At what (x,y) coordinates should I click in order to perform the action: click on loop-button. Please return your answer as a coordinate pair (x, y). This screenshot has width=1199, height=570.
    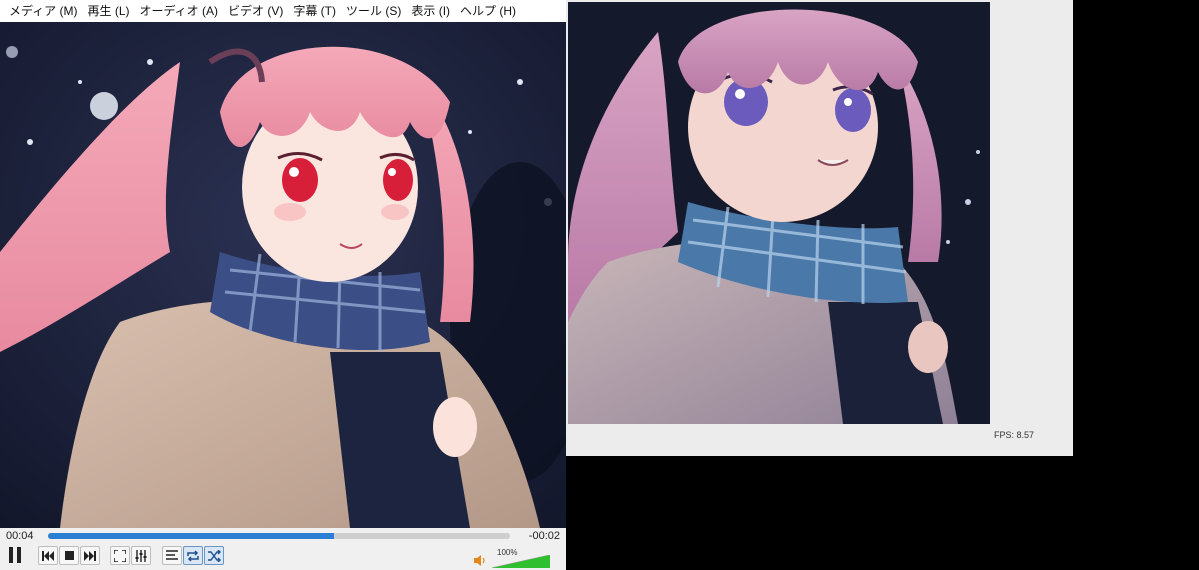
    Looking at the image, I should click on (193, 555).